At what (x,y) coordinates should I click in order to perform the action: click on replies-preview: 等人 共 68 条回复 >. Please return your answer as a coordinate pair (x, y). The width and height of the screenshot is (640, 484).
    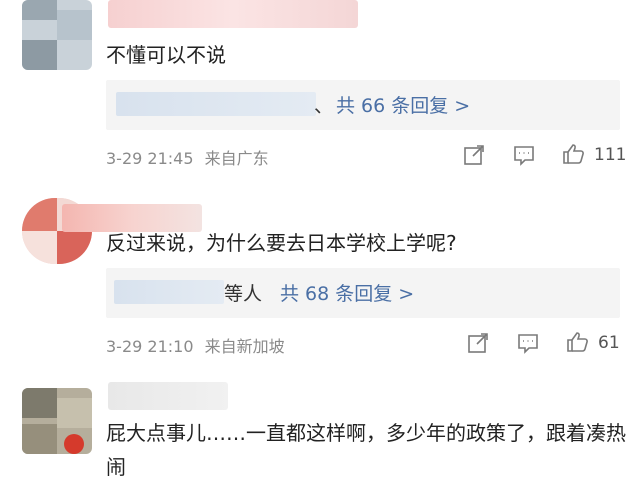
    Looking at the image, I should click on (363, 293).